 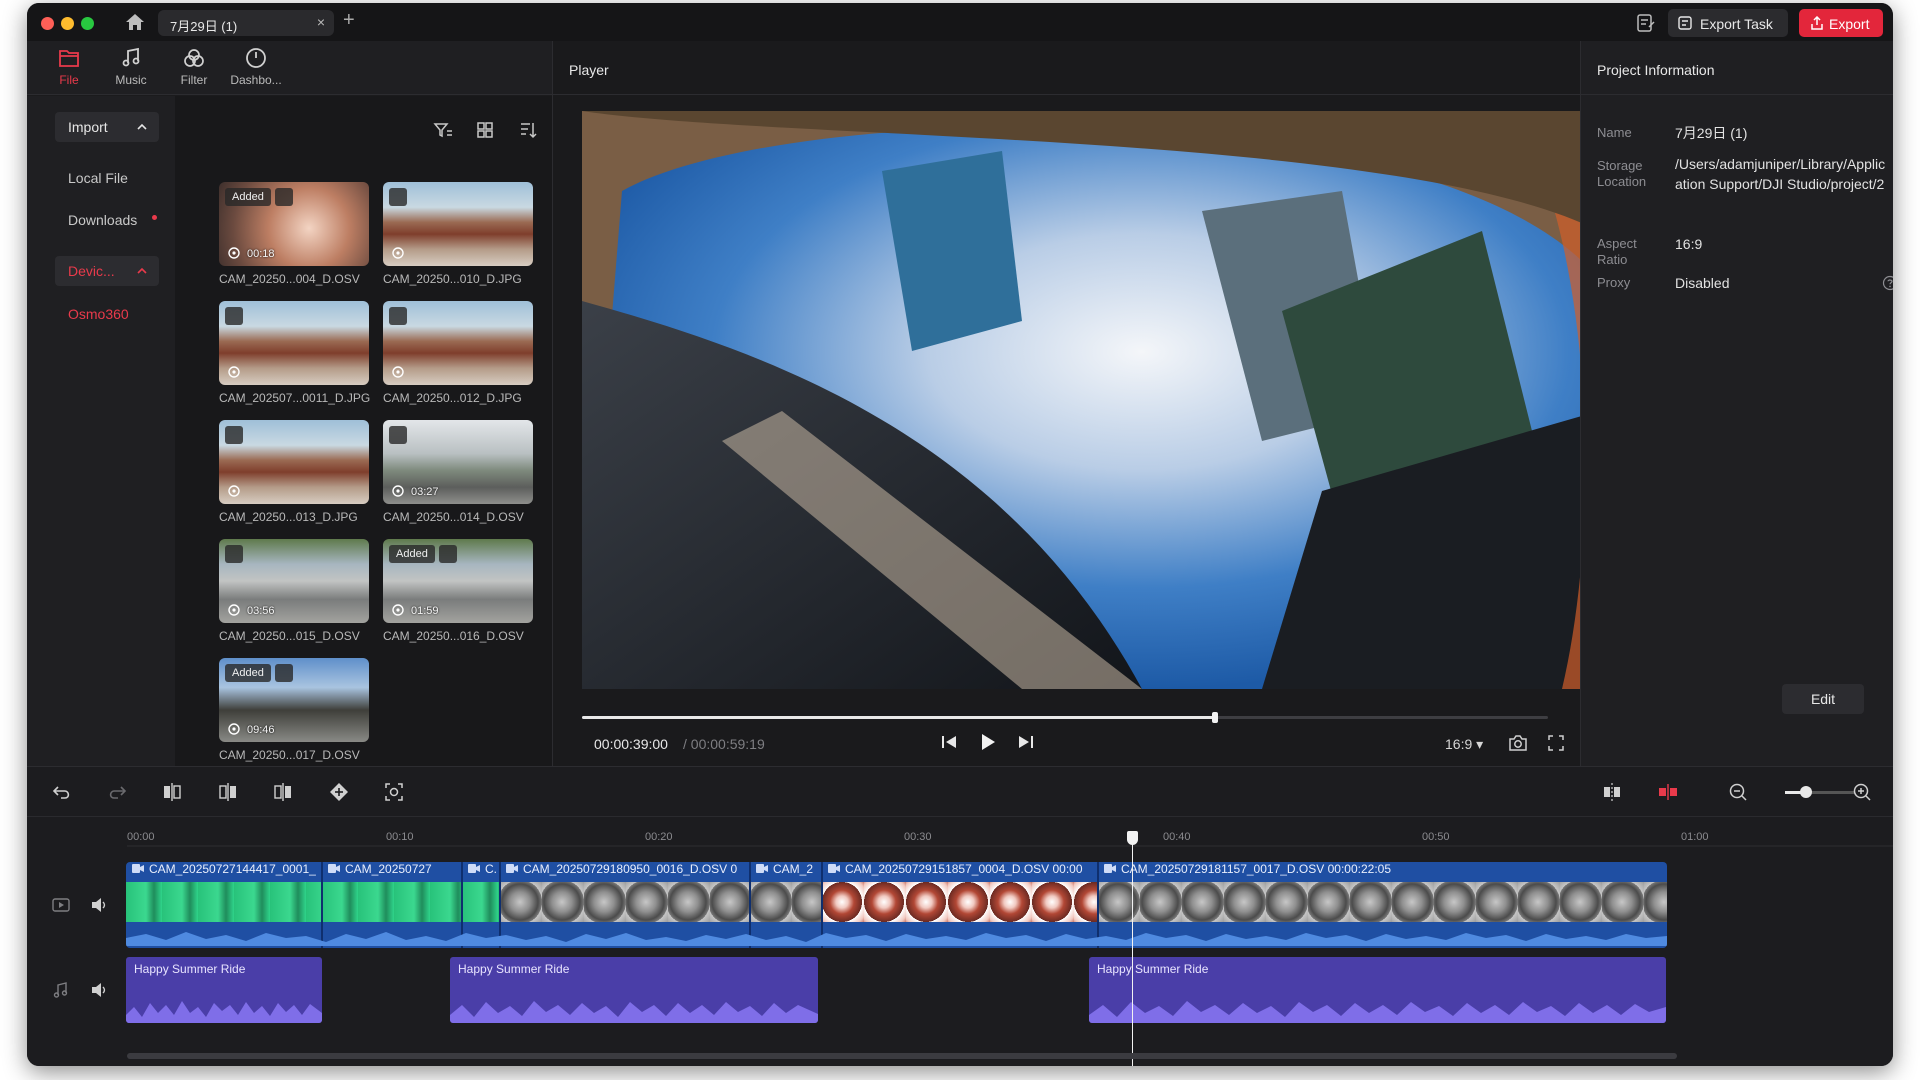 I want to click on edit-project-button: Edit, so click(x=1823, y=699).